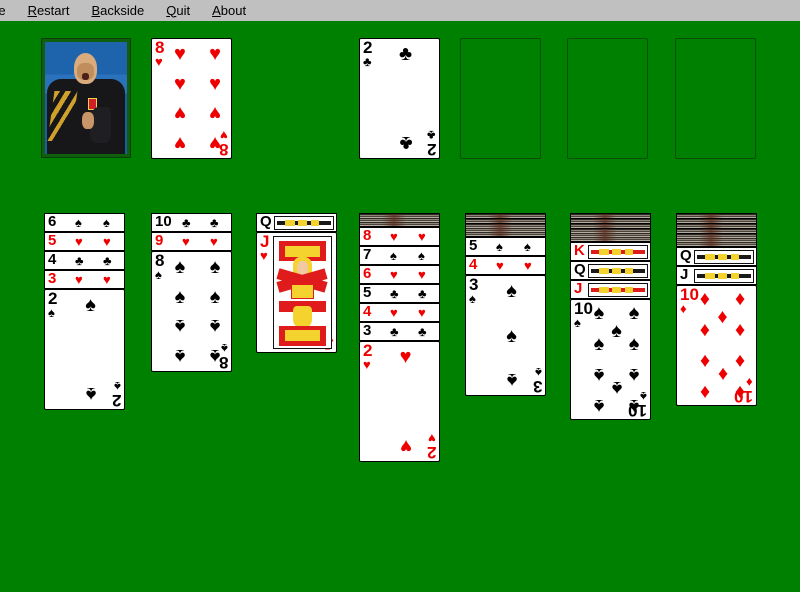 The height and width of the screenshot is (592, 800). What do you see at coordinates (191, 241) in the screenshot?
I see `playing-card-partial: 9 ♥ ♥` at bounding box center [191, 241].